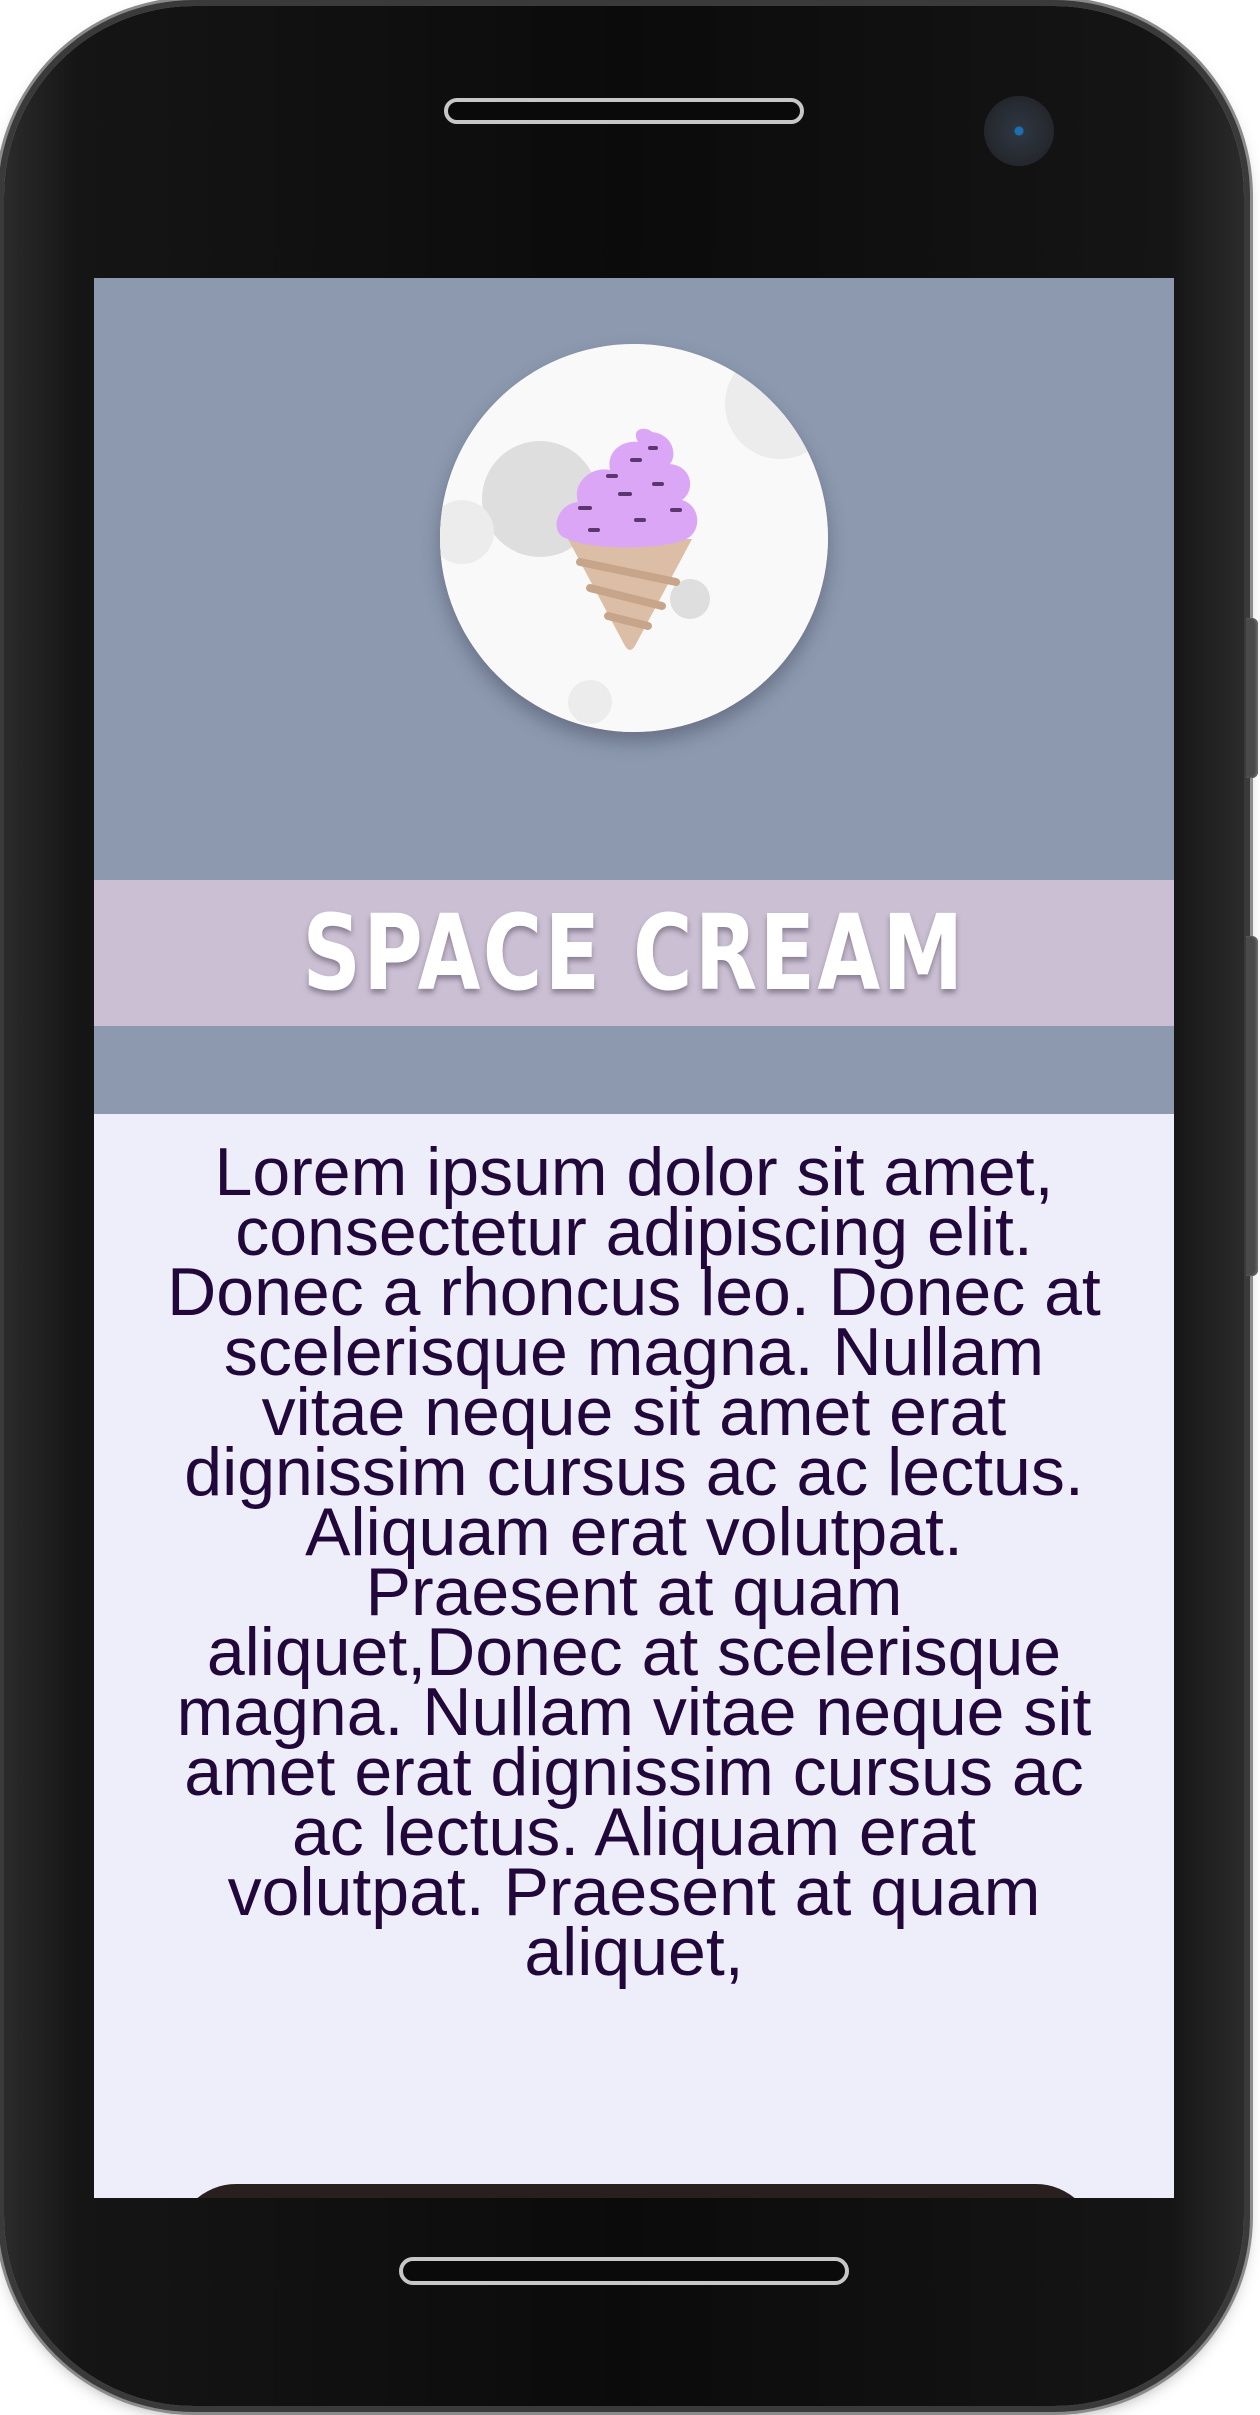  Describe the element at coordinates (636, 2191) in the screenshot. I see `next-section-preview` at that location.